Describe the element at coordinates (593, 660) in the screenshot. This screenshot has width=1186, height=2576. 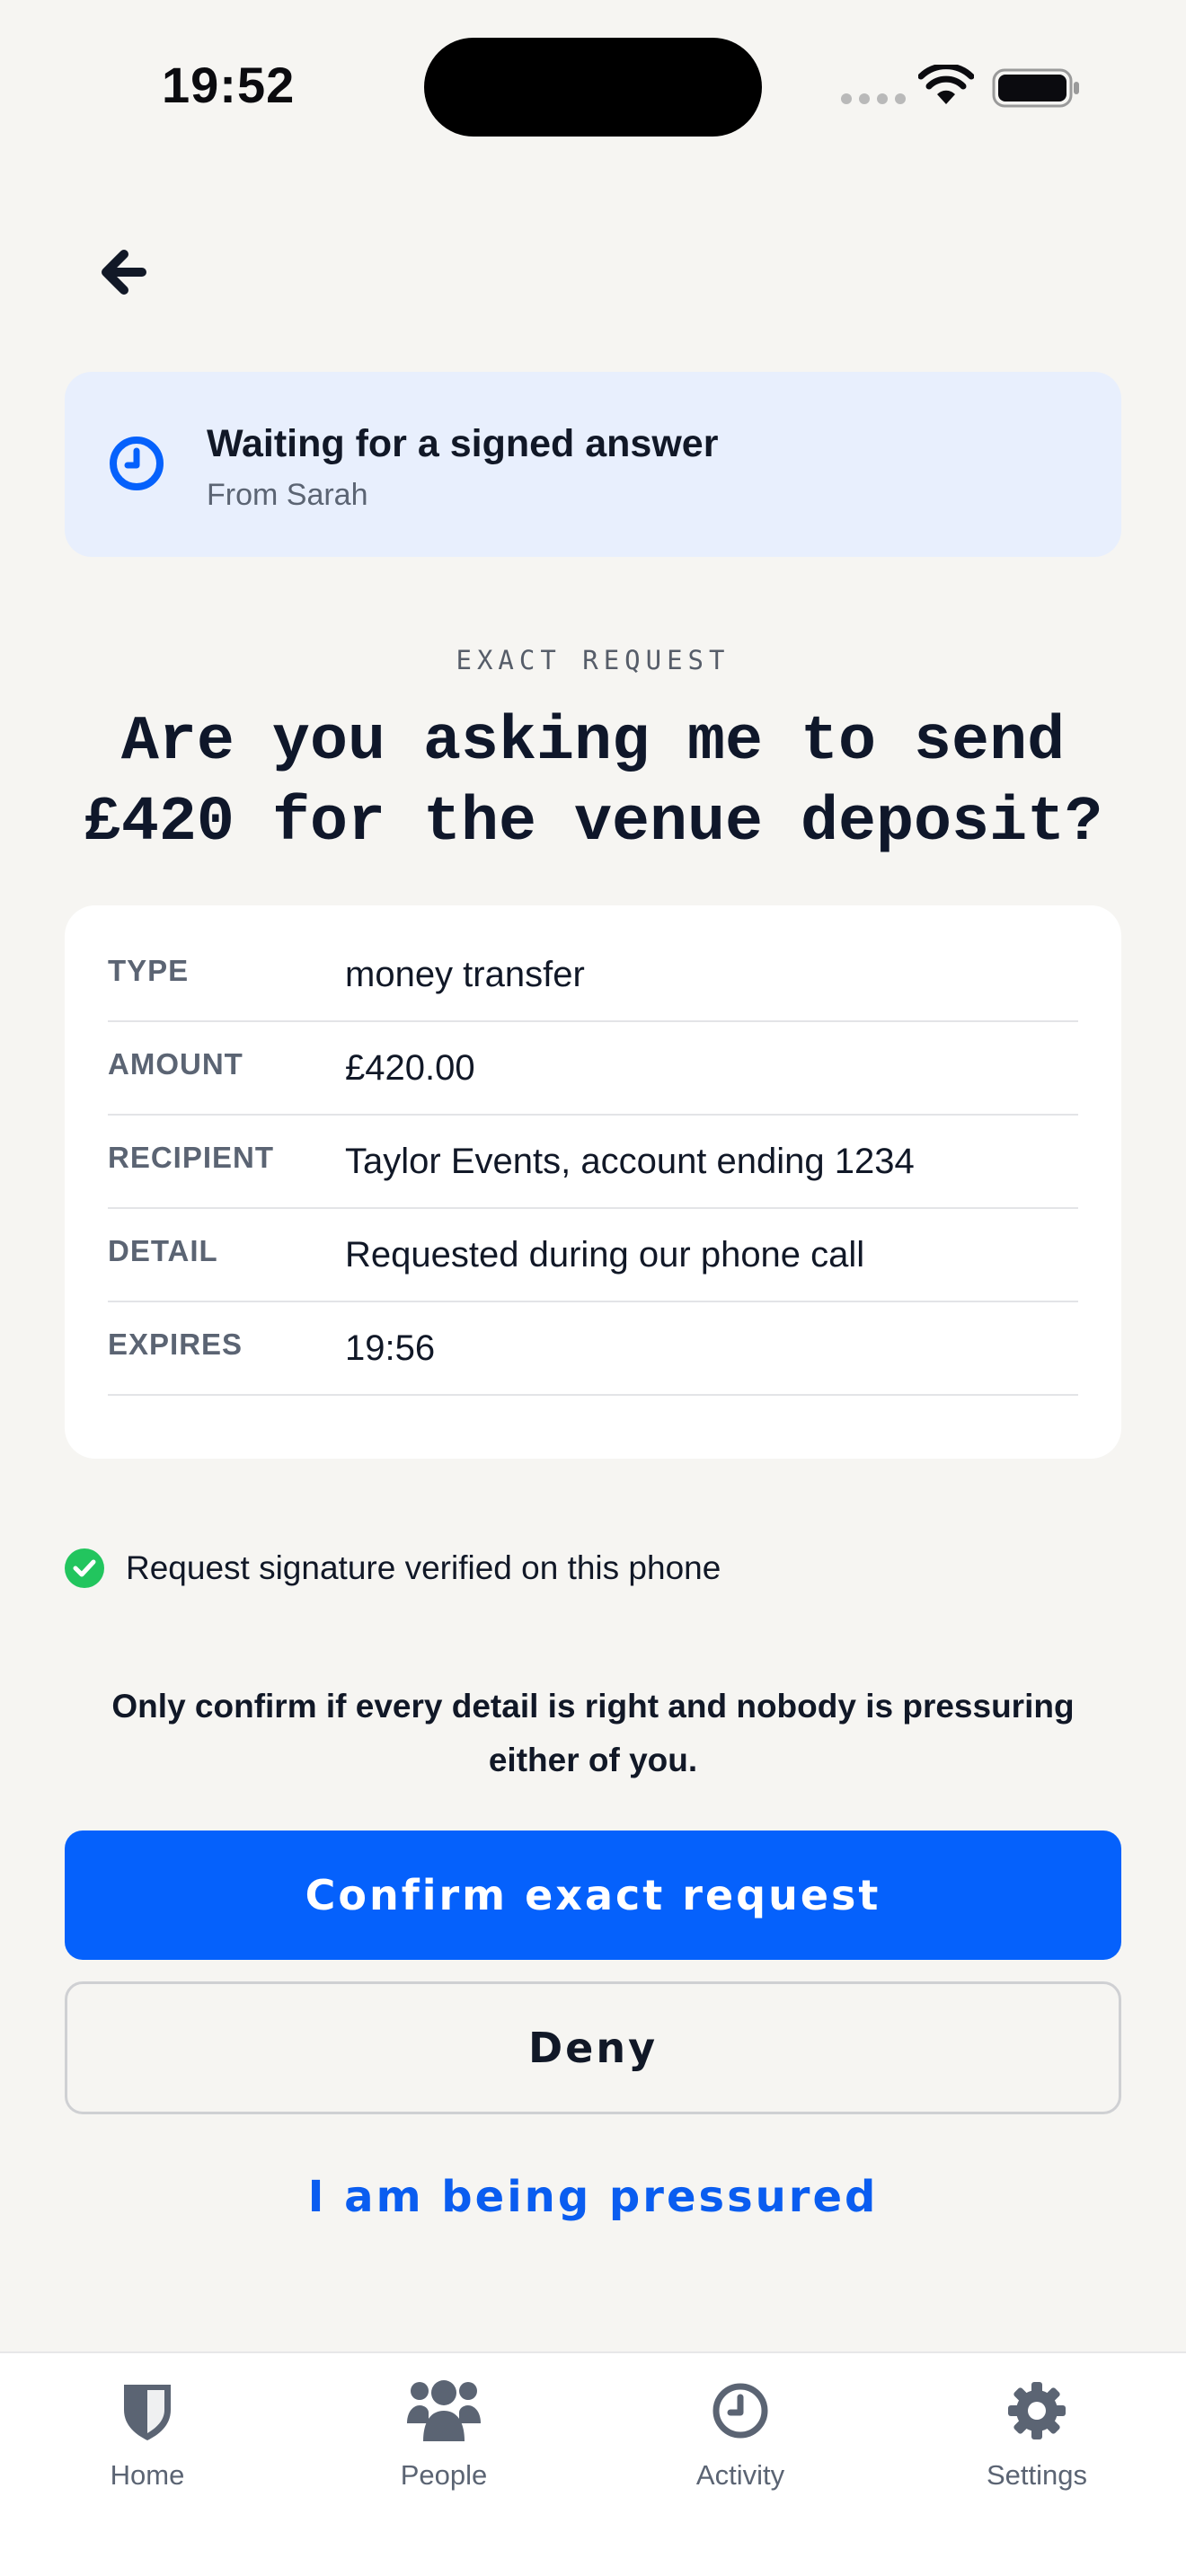
I see `section-eyebrow: EXACT REQUEST` at that location.